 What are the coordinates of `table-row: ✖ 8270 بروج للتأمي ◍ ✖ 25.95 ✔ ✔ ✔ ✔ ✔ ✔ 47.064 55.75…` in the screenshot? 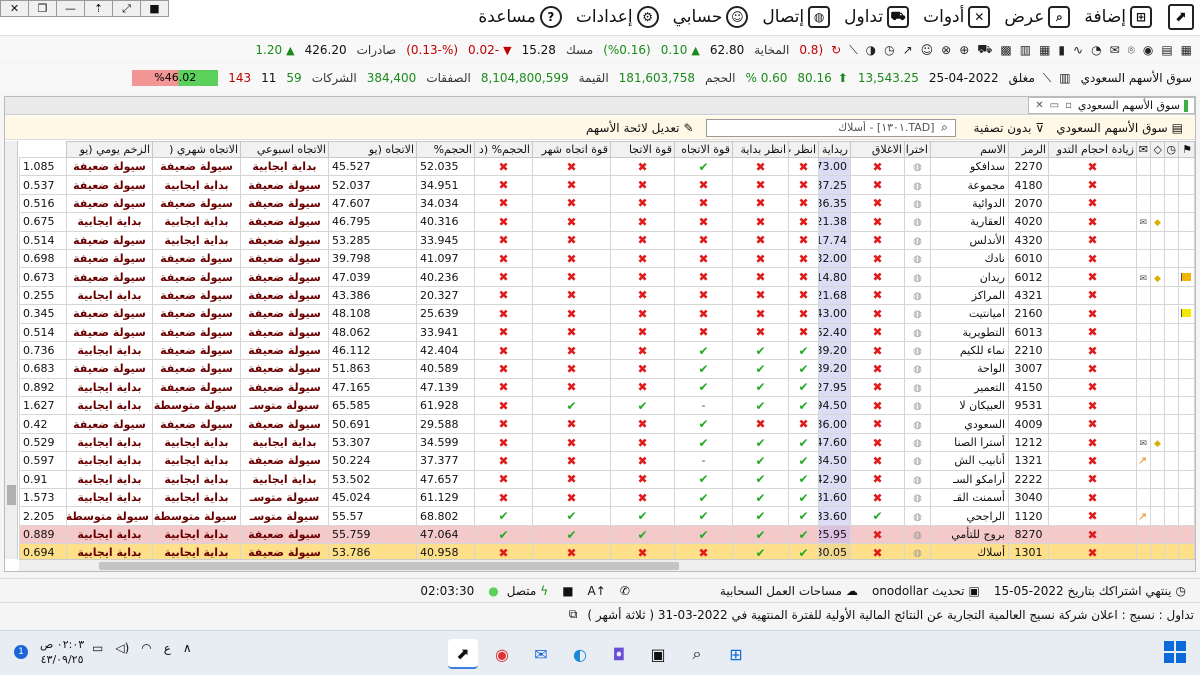 It's located at (607, 534).